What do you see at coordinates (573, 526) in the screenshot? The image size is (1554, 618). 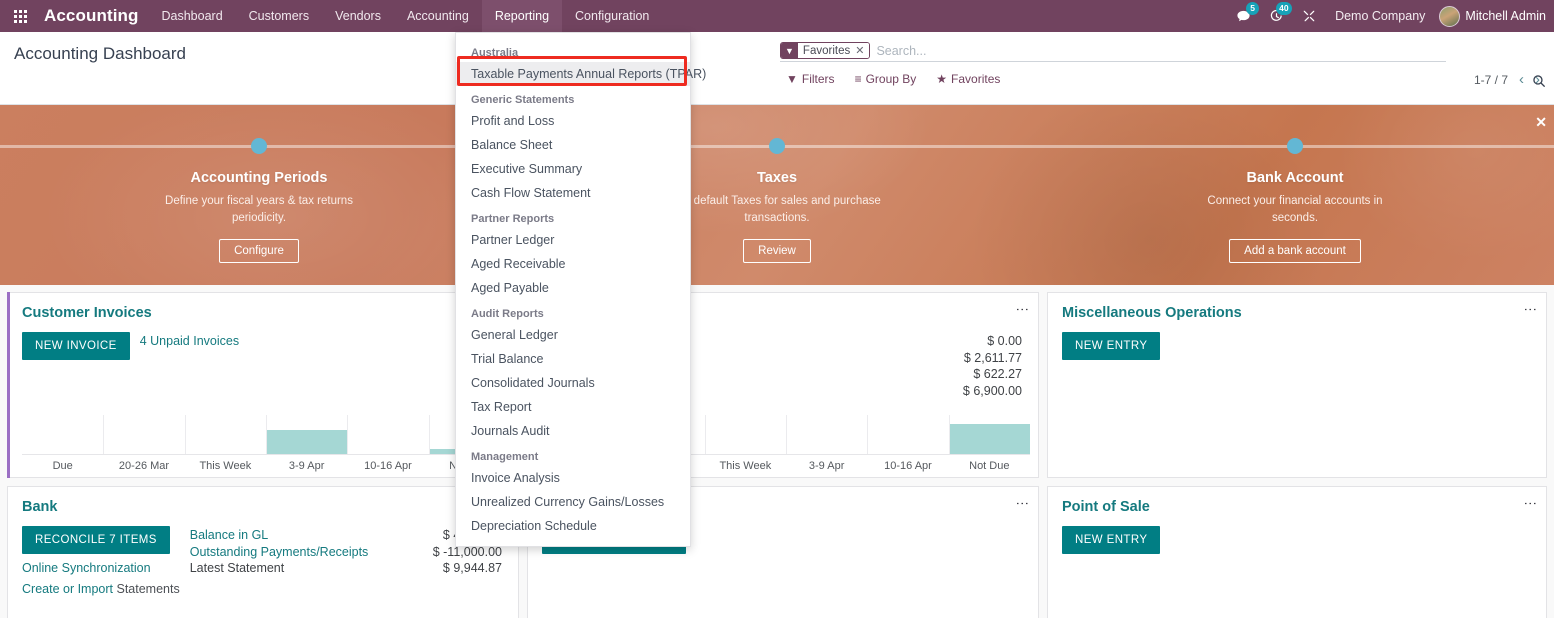 I see `dropdown-item-depreciation-schedule: Depreciation Schedule` at bounding box center [573, 526].